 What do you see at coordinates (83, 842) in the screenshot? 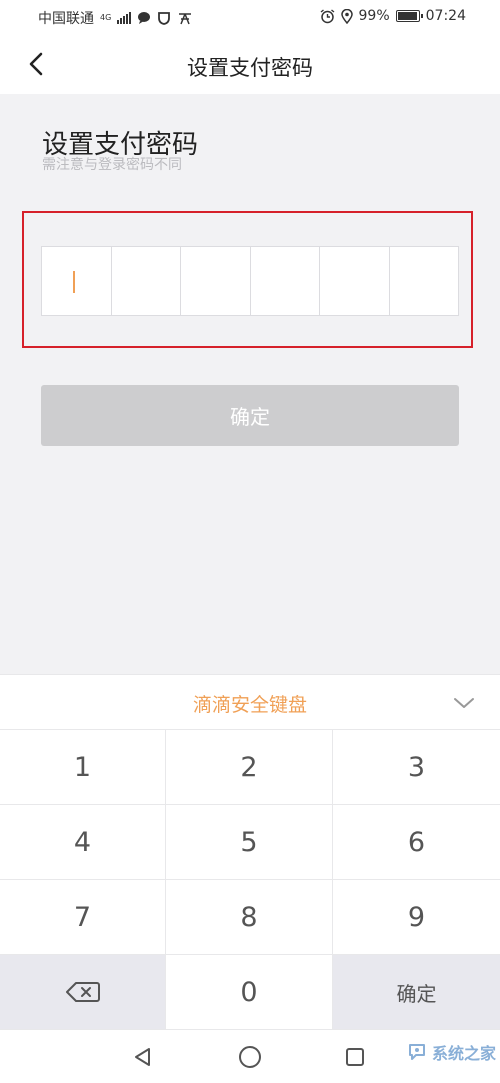
I see `key-4: 4` at bounding box center [83, 842].